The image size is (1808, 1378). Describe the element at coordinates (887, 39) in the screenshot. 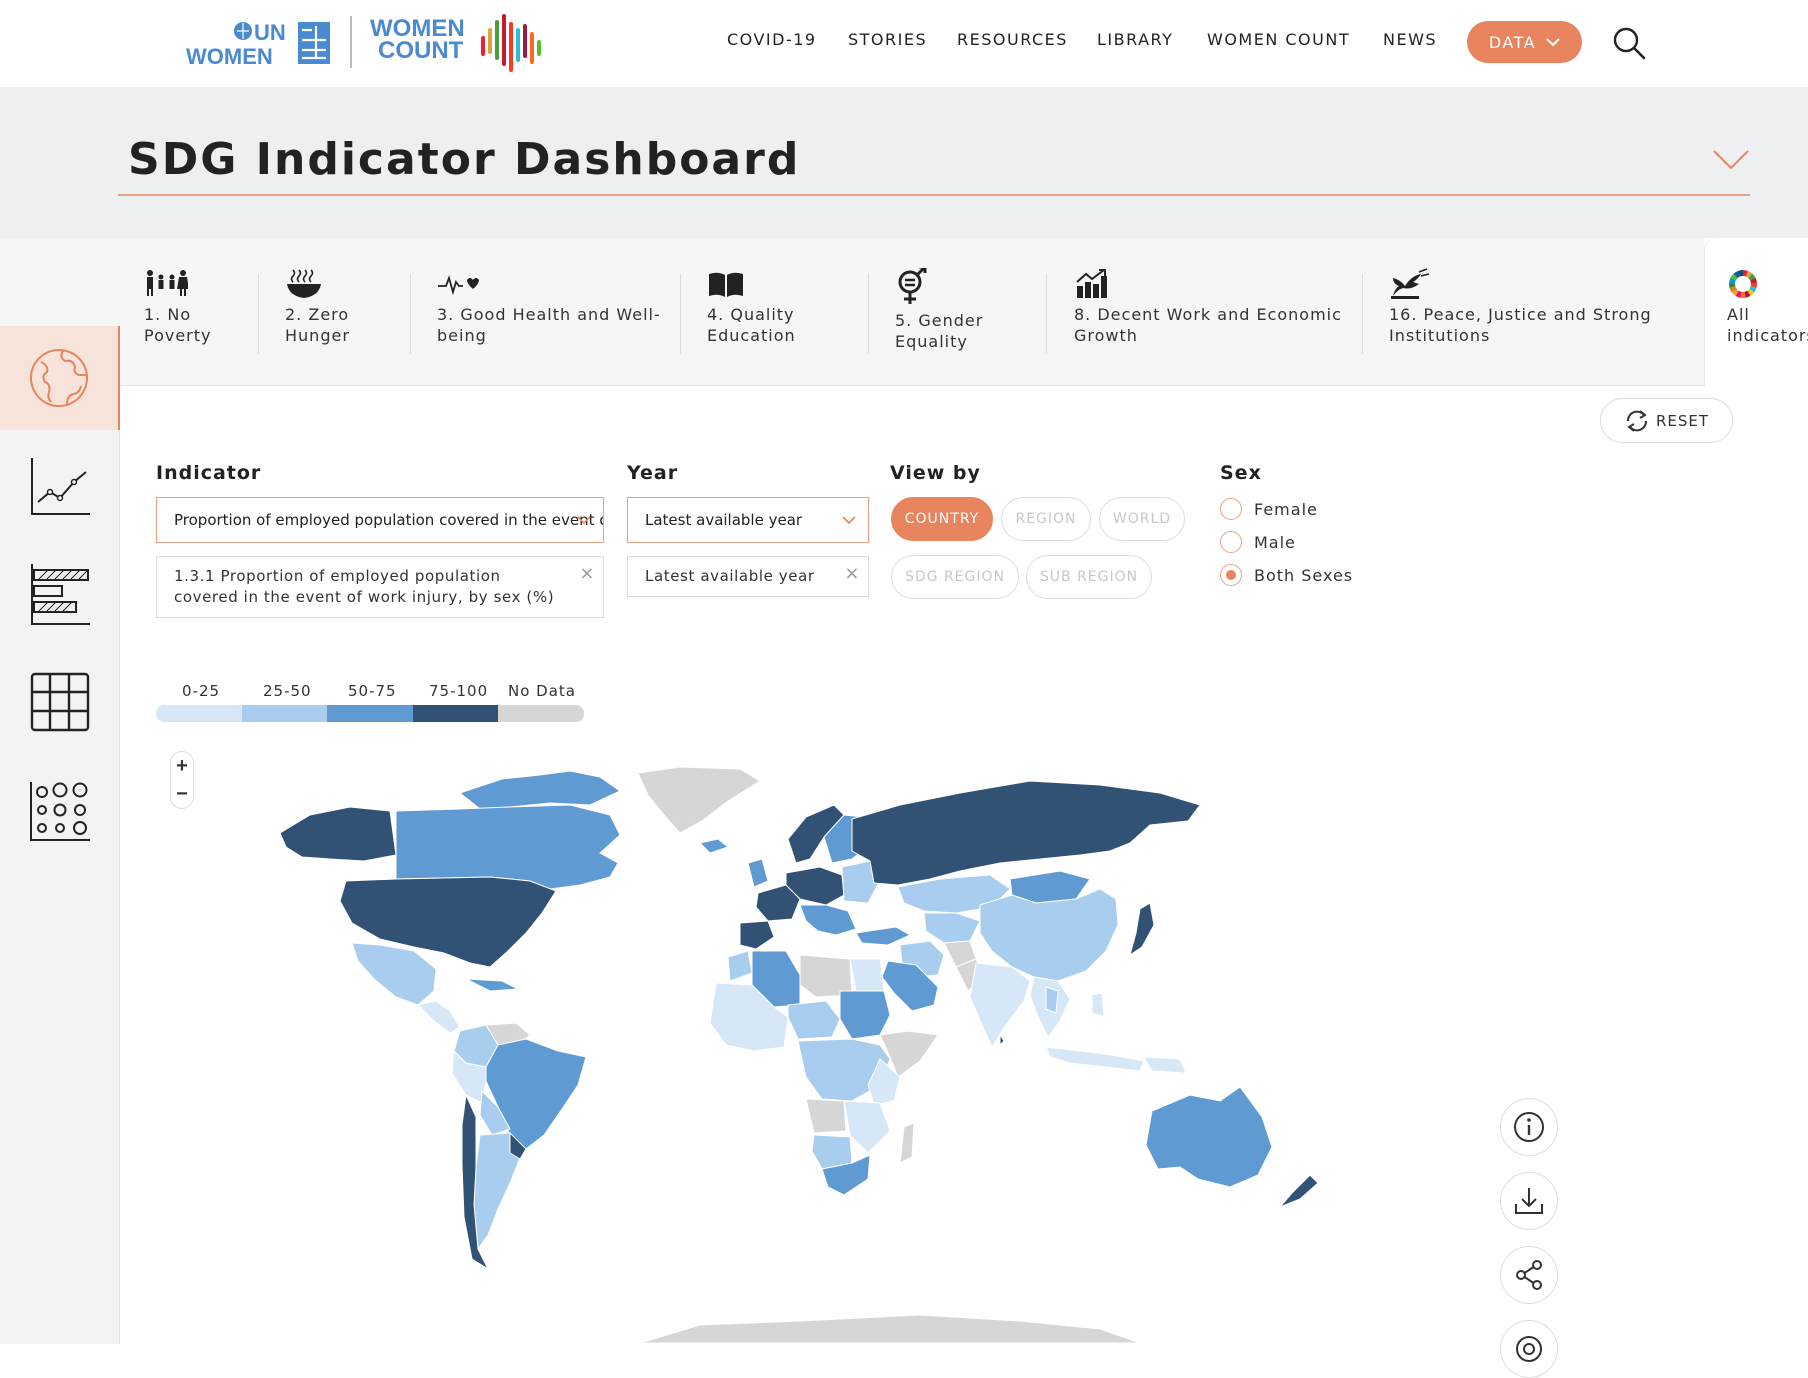

I see `nav-stories: STORIES` at that location.